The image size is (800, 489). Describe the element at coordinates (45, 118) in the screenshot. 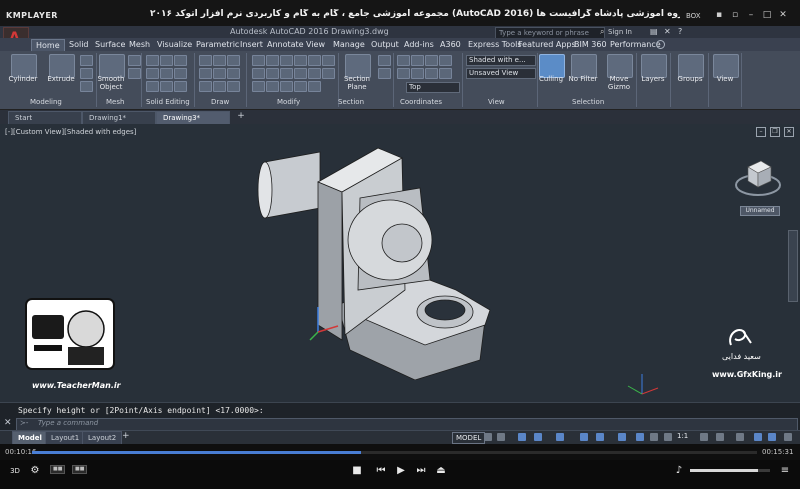

I see `file-tab-start: Start` at that location.